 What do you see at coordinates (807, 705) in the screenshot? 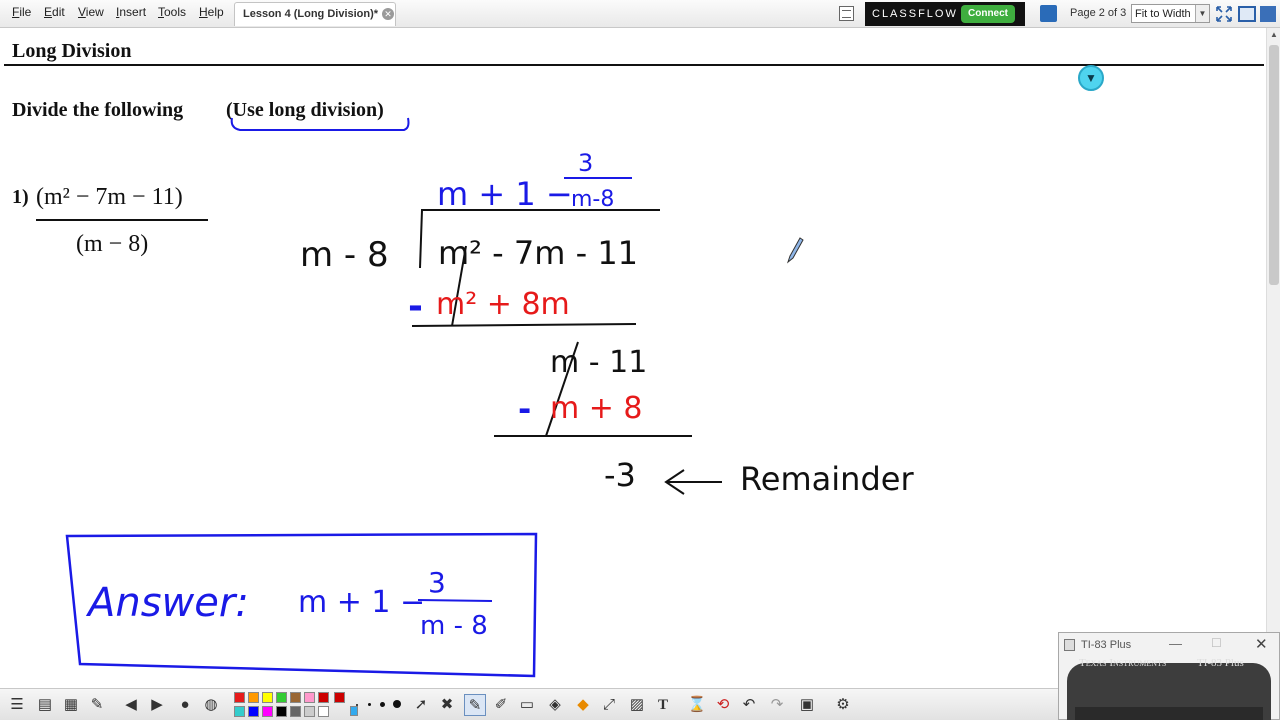
I see `page-icon: ▣` at bounding box center [807, 705].